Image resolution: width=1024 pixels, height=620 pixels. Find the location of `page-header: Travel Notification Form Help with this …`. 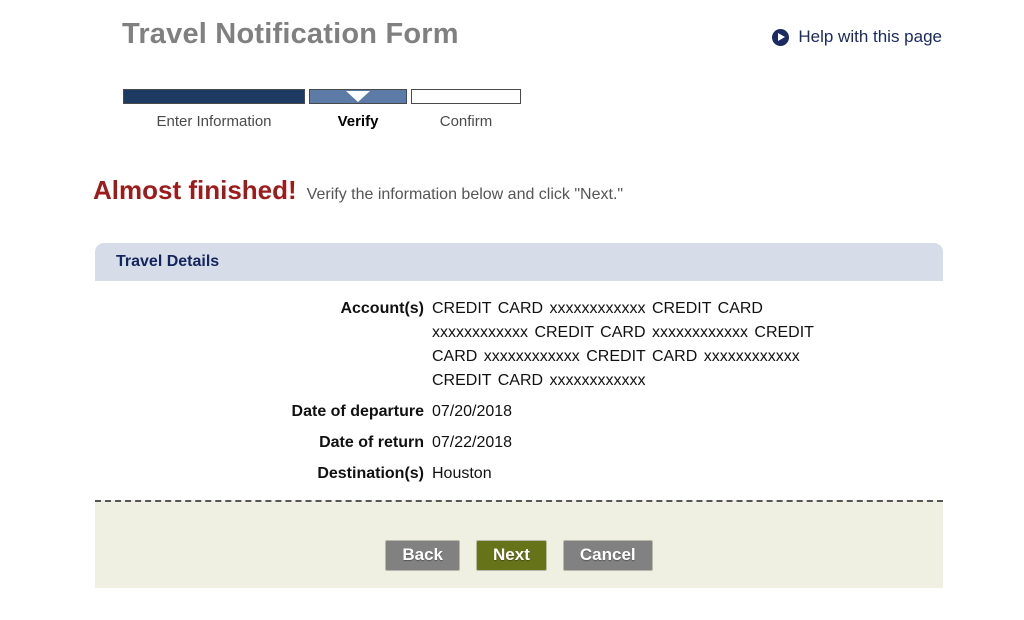

page-header: Travel Notification Form Help with this … is located at coordinates (512, 40).